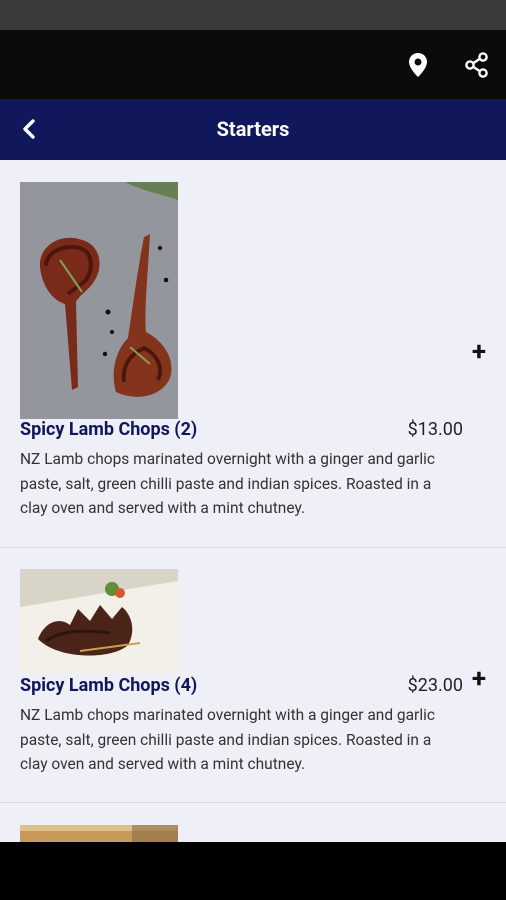 This screenshot has height=900, width=506. I want to click on system-navigation-bar, so click(253, 871).